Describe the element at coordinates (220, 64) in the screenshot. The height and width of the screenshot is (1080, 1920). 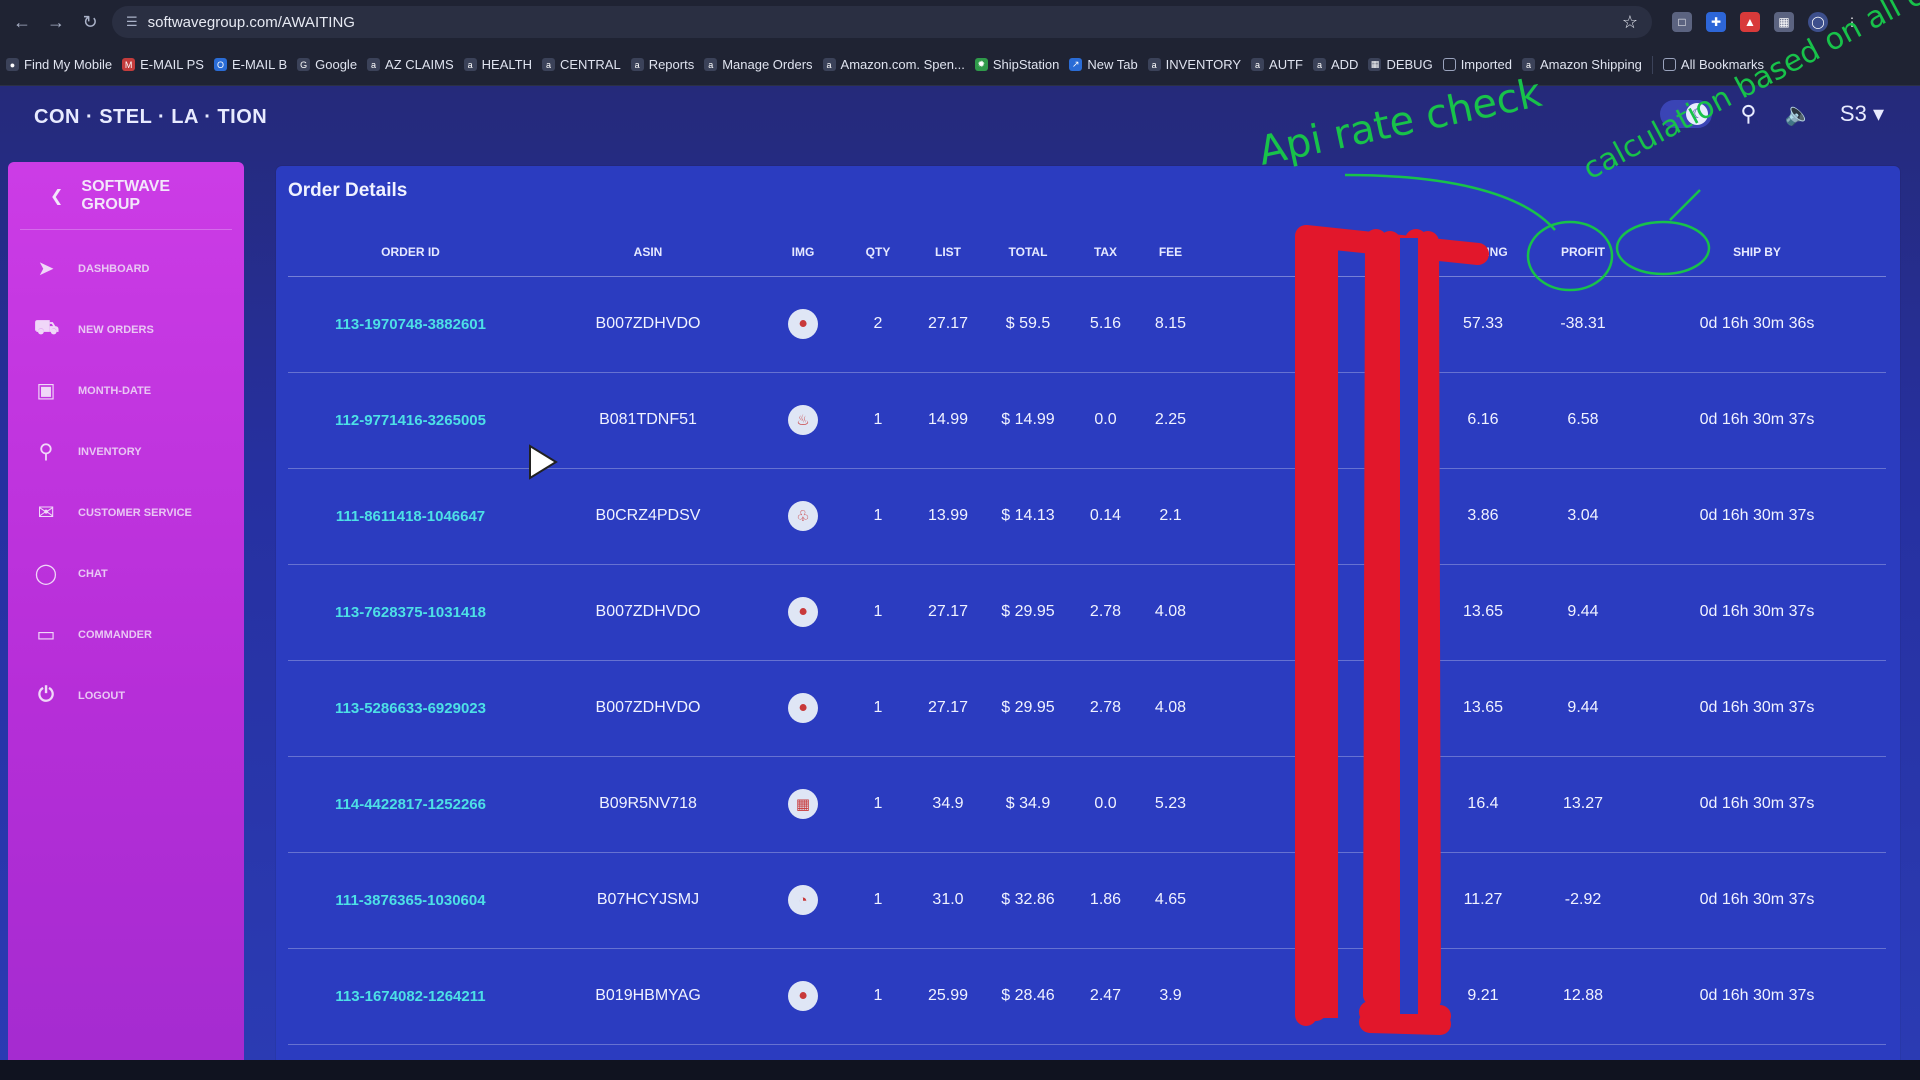
I see `outlook-icon: O` at that location.